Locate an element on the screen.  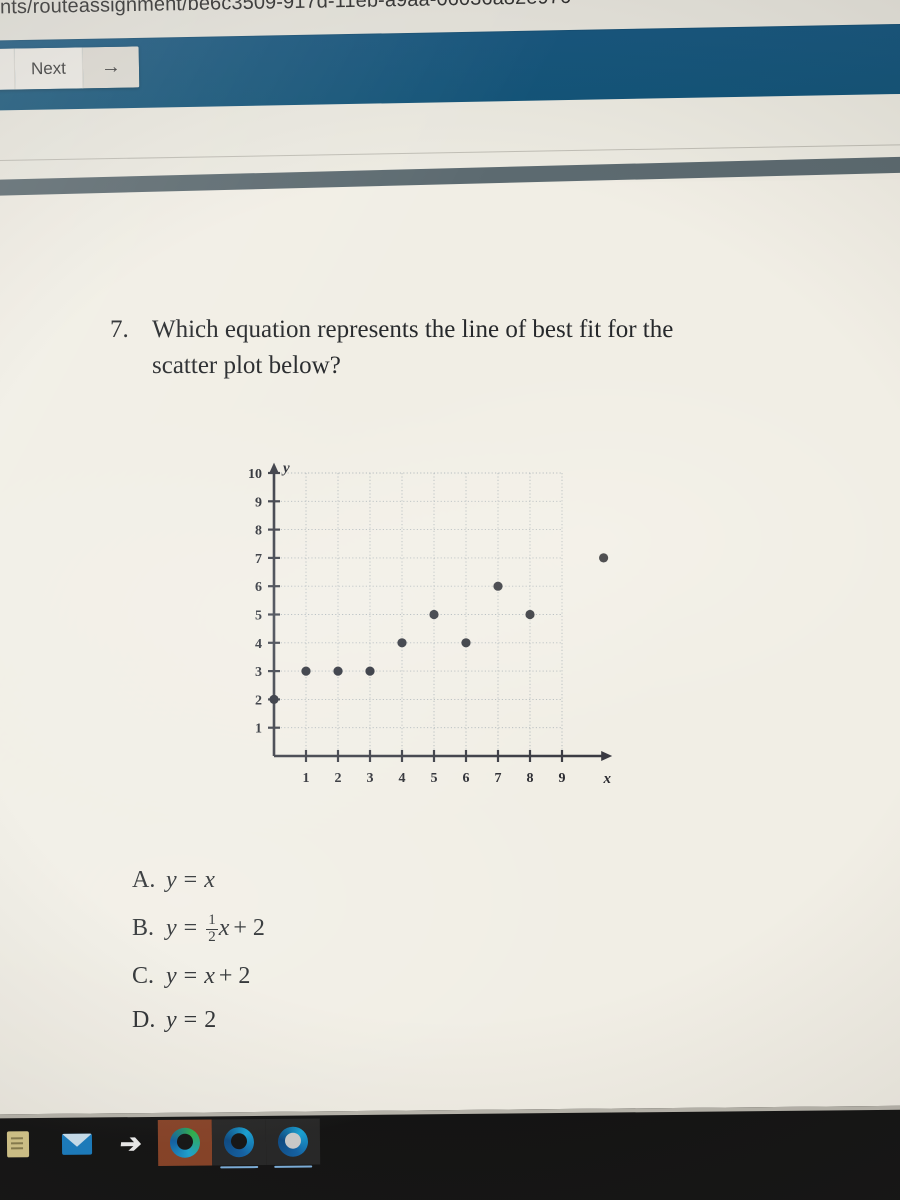
answer-equation-d: y = 2 is located at coordinates (191, 1020).